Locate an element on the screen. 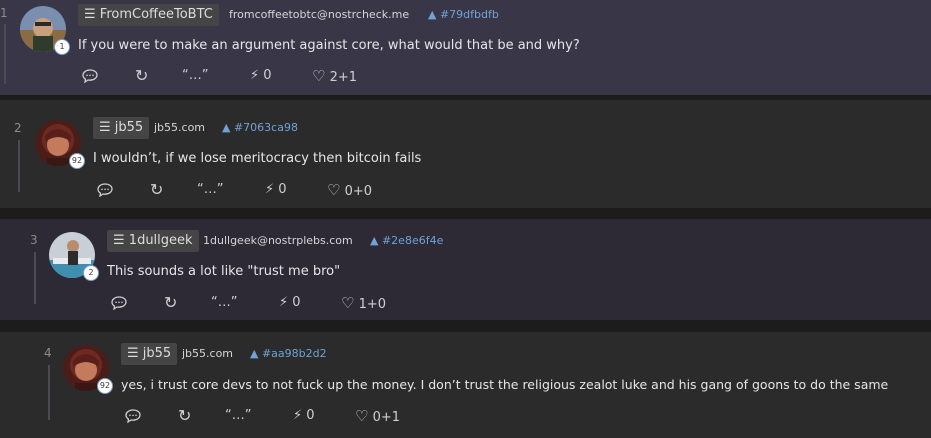 The image size is (931, 438). like-button: ♡ 1+0 is located at coordinates (363, 303).